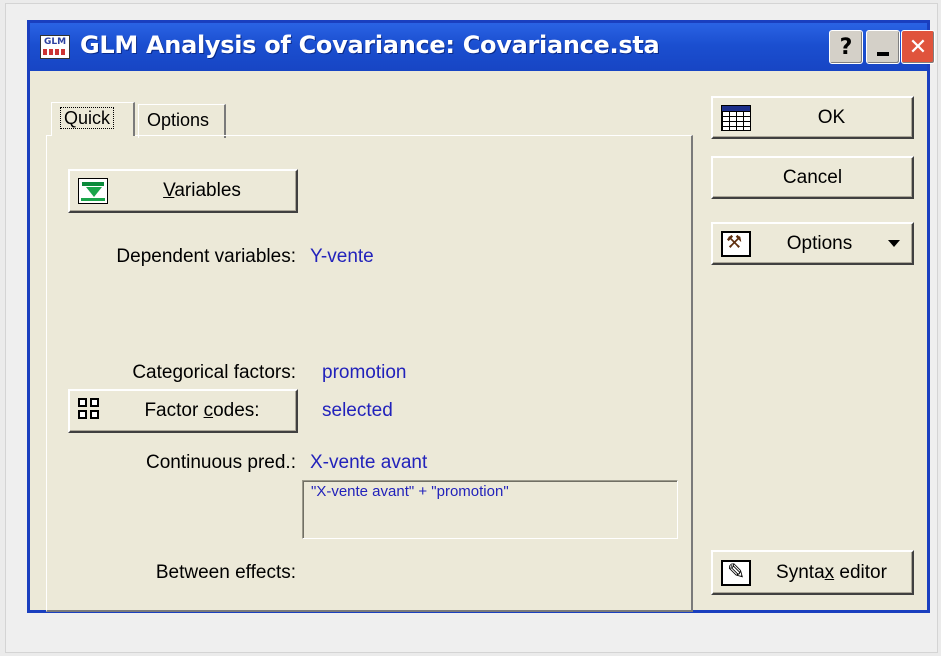 The width and height of the screenshot is (941, 656). Describe the element at coordinates (357, 410) in the screenshot. I see `factor-codes-value: selected` at that location.